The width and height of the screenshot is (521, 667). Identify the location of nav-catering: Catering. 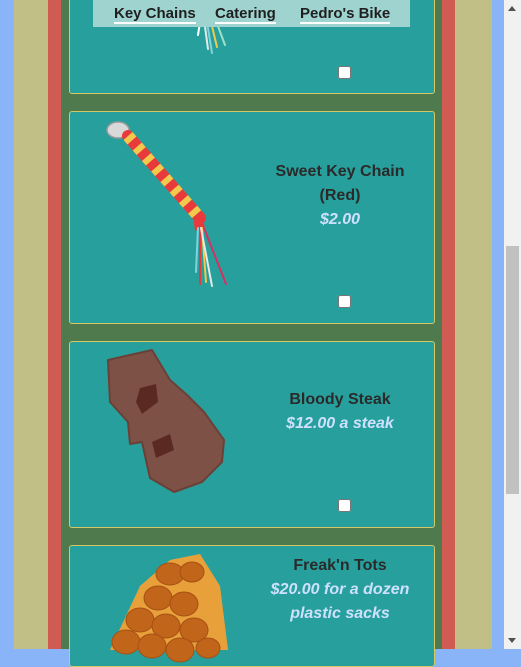
(245, 14).